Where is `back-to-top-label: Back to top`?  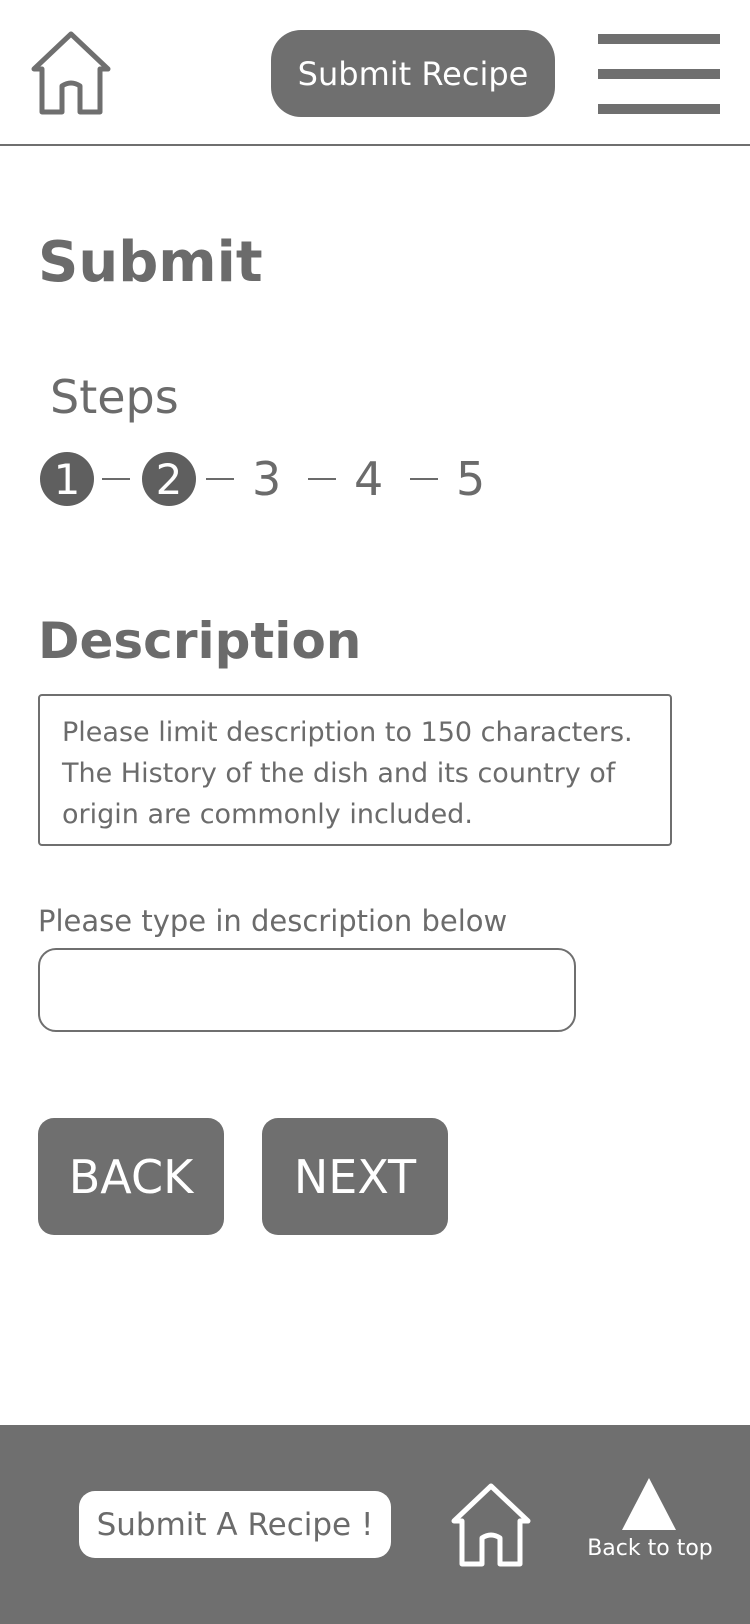 back-to-top-label: Back to top is located at coordinates (650, 1548).